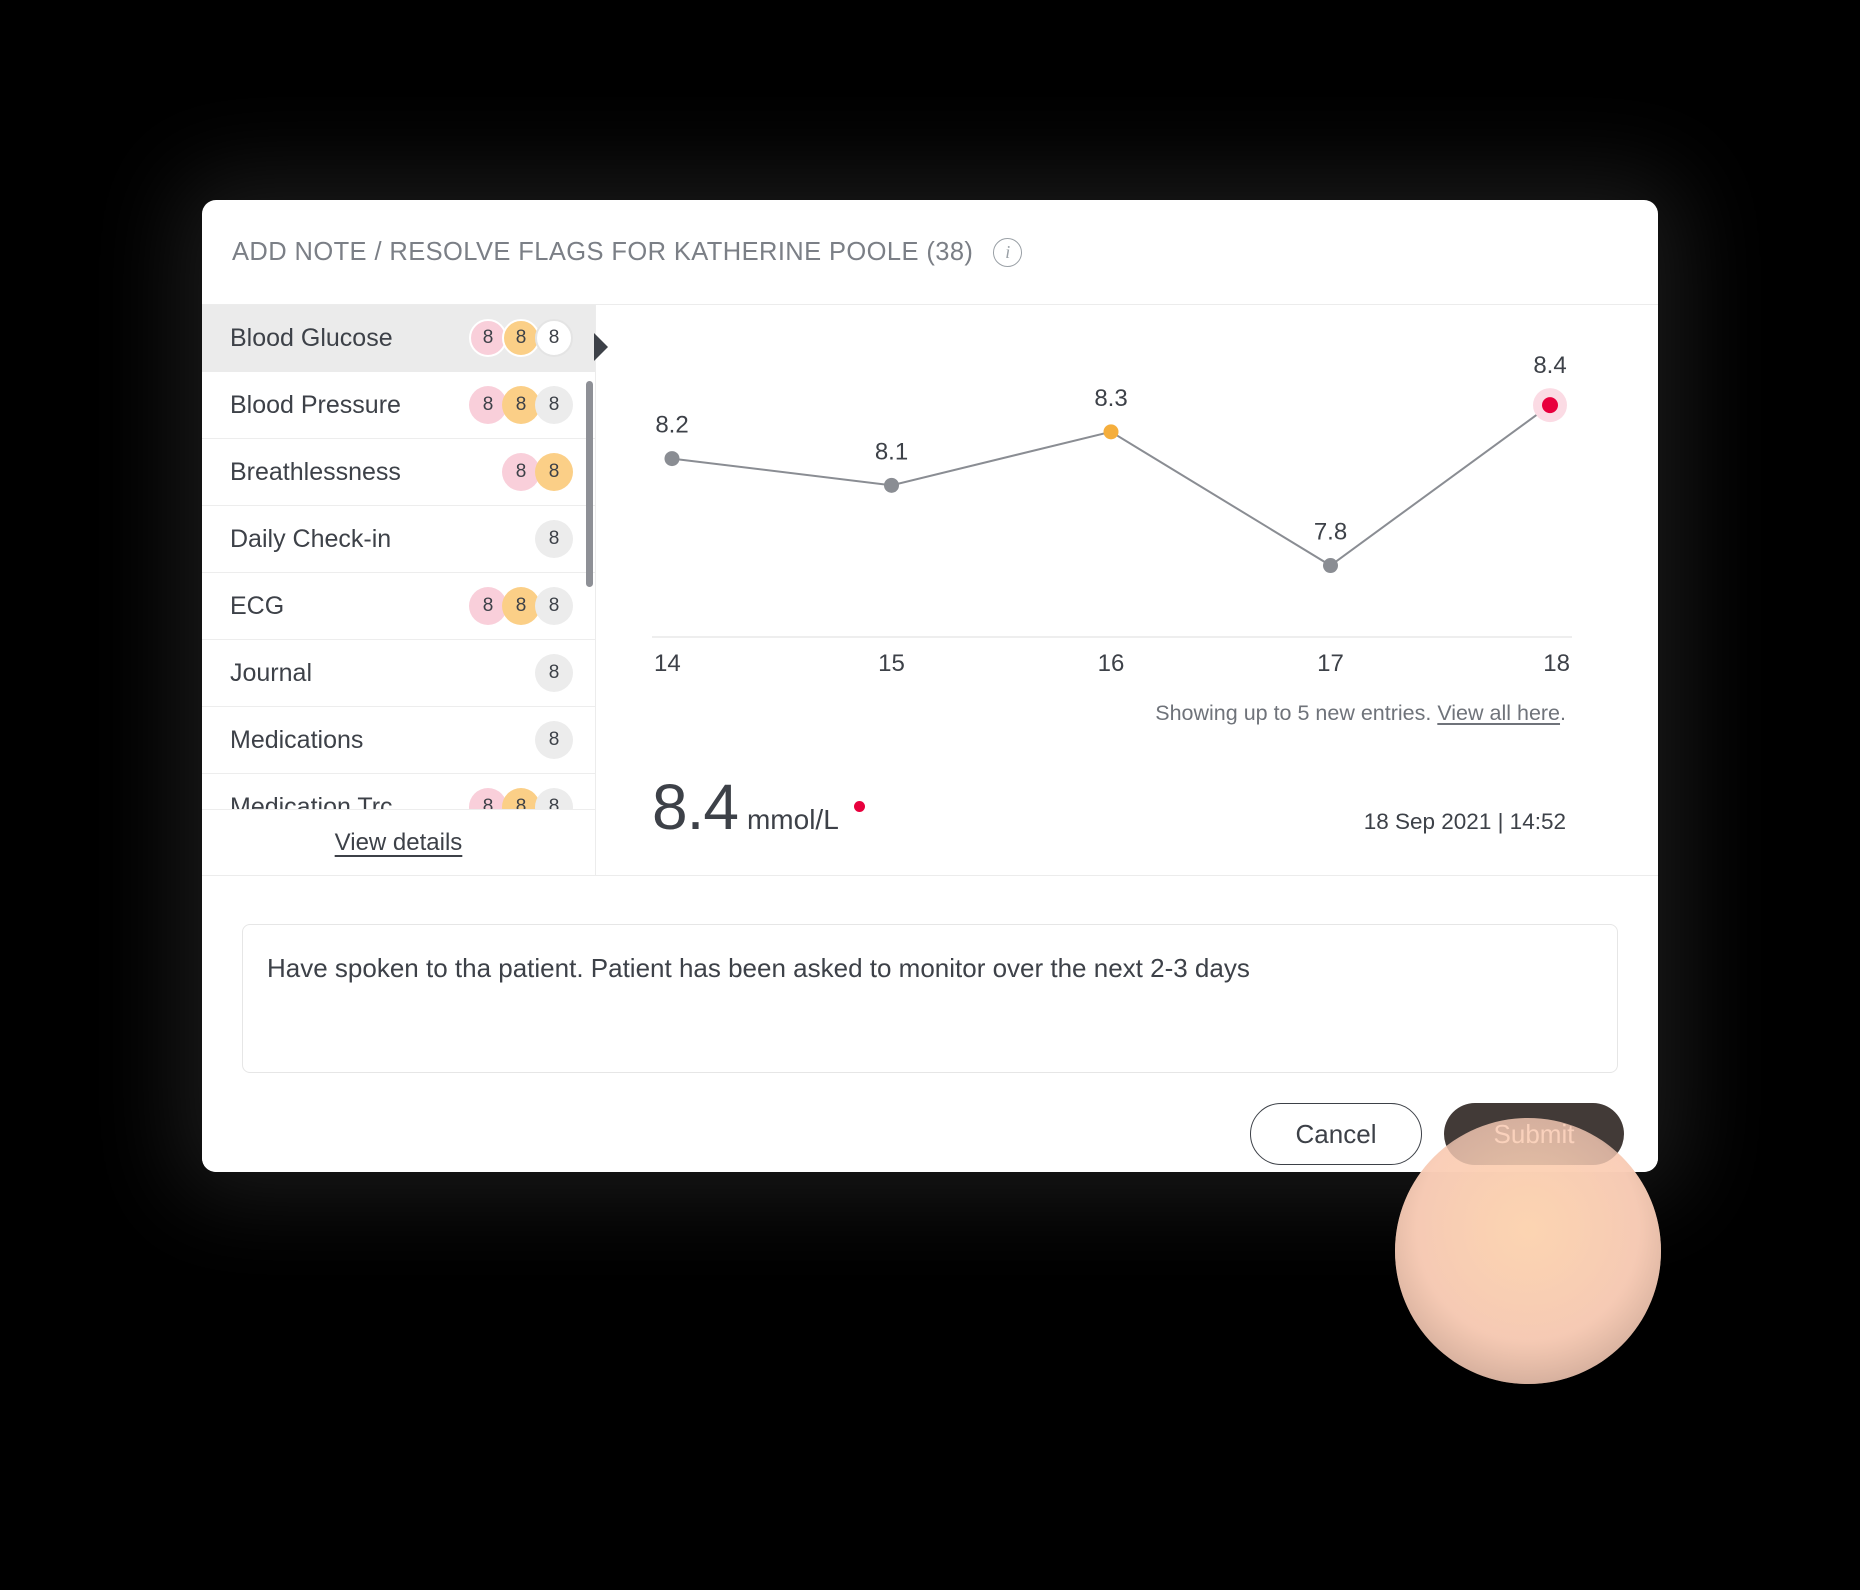 This screenshot has height=1590, width=1860. What do you see at coordinates (671, 425) in the screenshot?
I see `chart-point-label: 8.2` at bounding box center [671, 425].